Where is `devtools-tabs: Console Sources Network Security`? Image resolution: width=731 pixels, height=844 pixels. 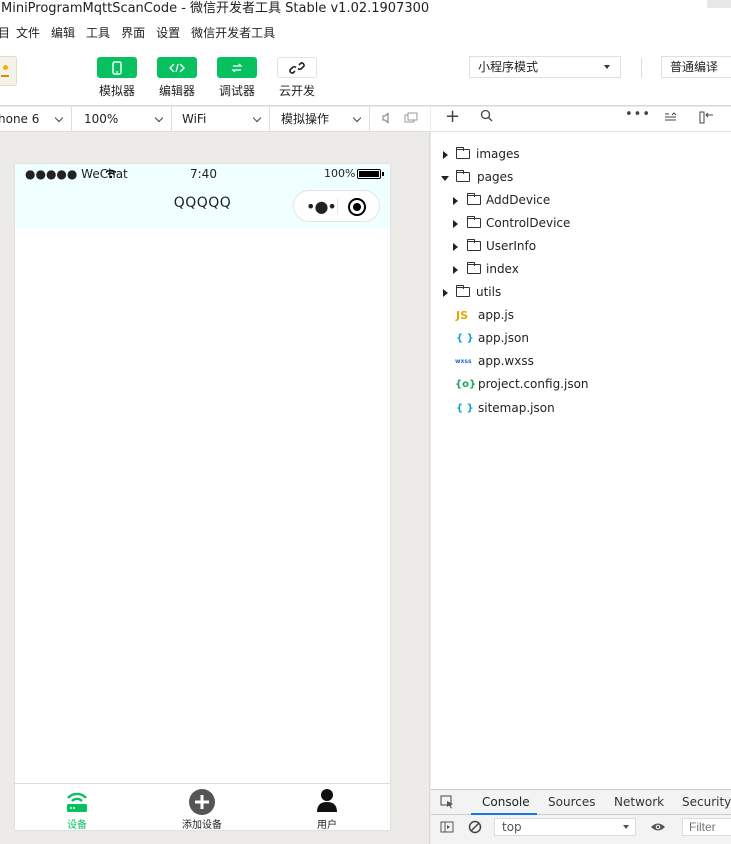 devtools-tabs: Console Sources Network Security is located at coordinates (581, 802).